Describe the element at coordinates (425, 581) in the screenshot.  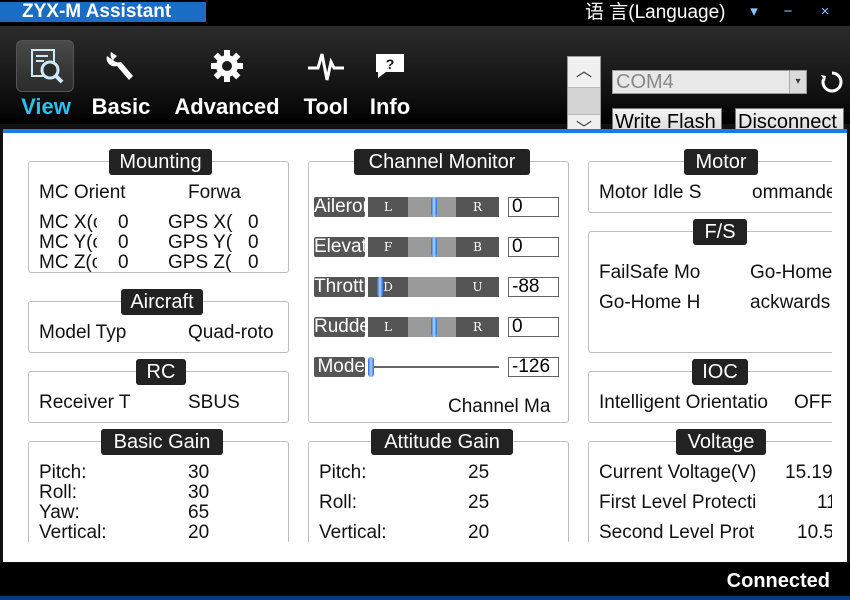
I see `status-bar: Connected` at that location.